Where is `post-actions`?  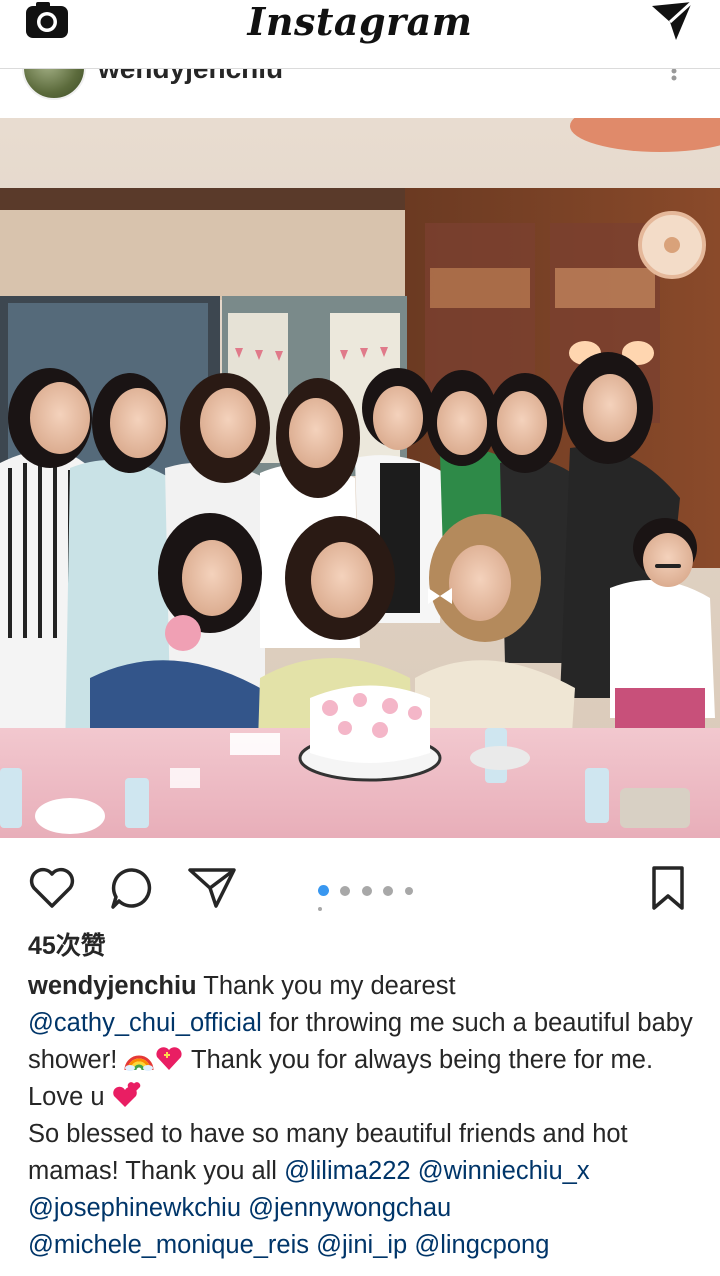
post-actions is located at coordinates (360, 885).